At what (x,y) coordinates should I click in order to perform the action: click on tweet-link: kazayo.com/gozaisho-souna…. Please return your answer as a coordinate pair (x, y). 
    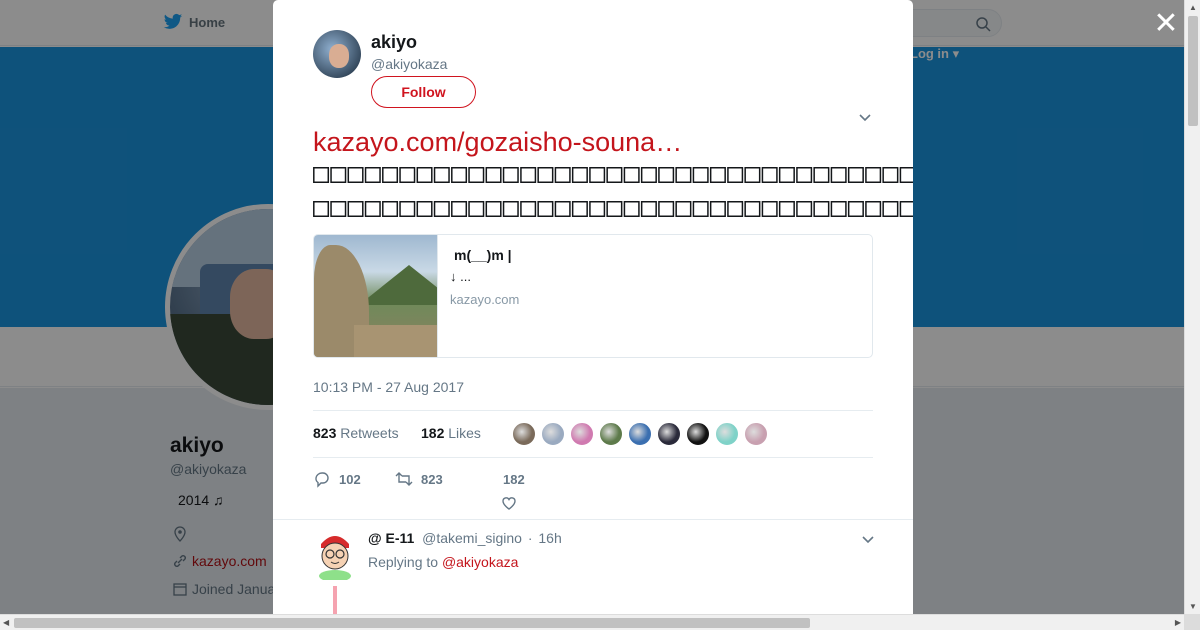
    Looking at the image, I should click on (497, 142).